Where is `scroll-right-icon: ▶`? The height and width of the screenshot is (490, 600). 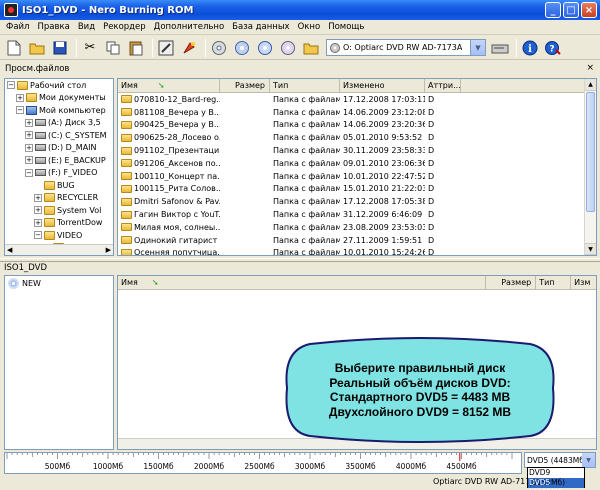 scroll-right-icon: ▶ is located at coordinates (108, 250).